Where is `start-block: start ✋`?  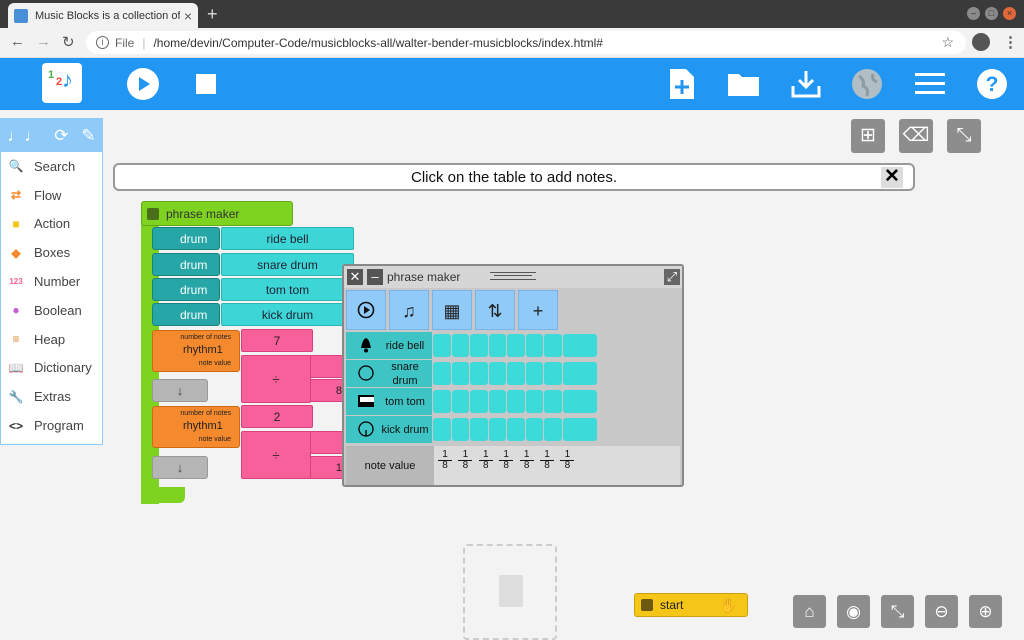
start-block: start ✋ is located at coordinates (691, 605).